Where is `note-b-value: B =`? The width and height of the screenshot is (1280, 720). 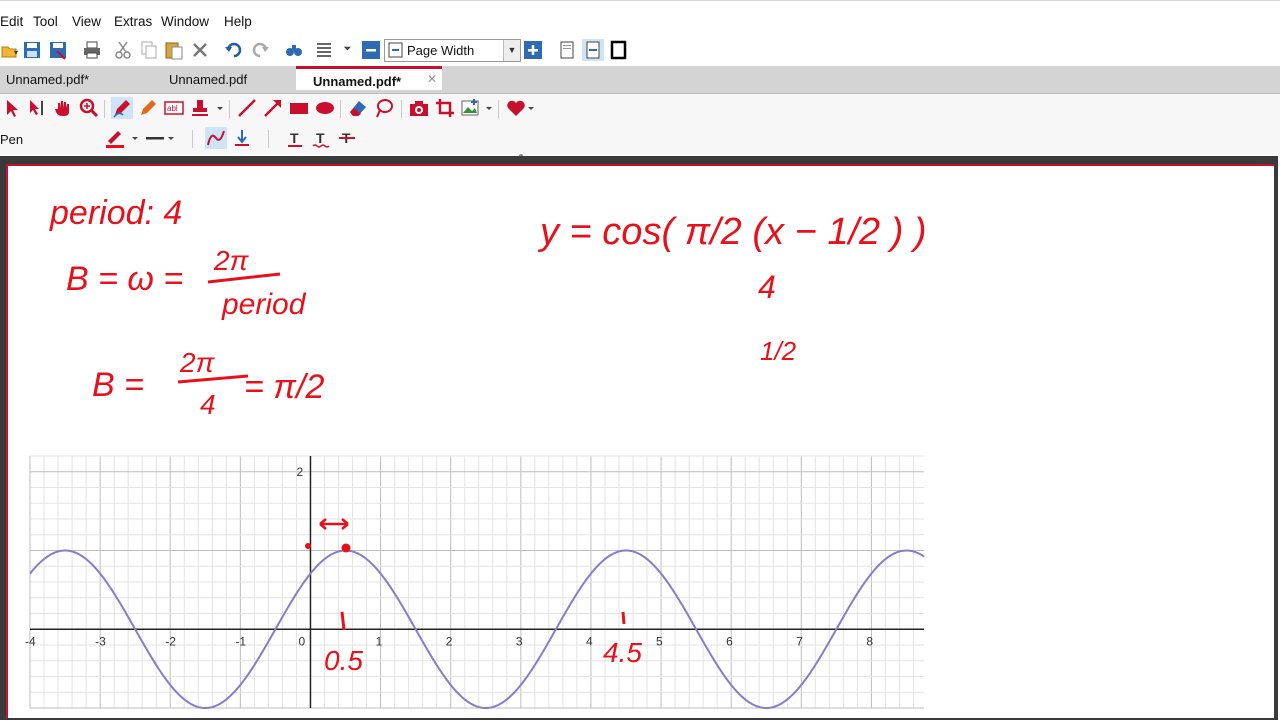
note-b-value: B = is located at coordinates (118, 385).